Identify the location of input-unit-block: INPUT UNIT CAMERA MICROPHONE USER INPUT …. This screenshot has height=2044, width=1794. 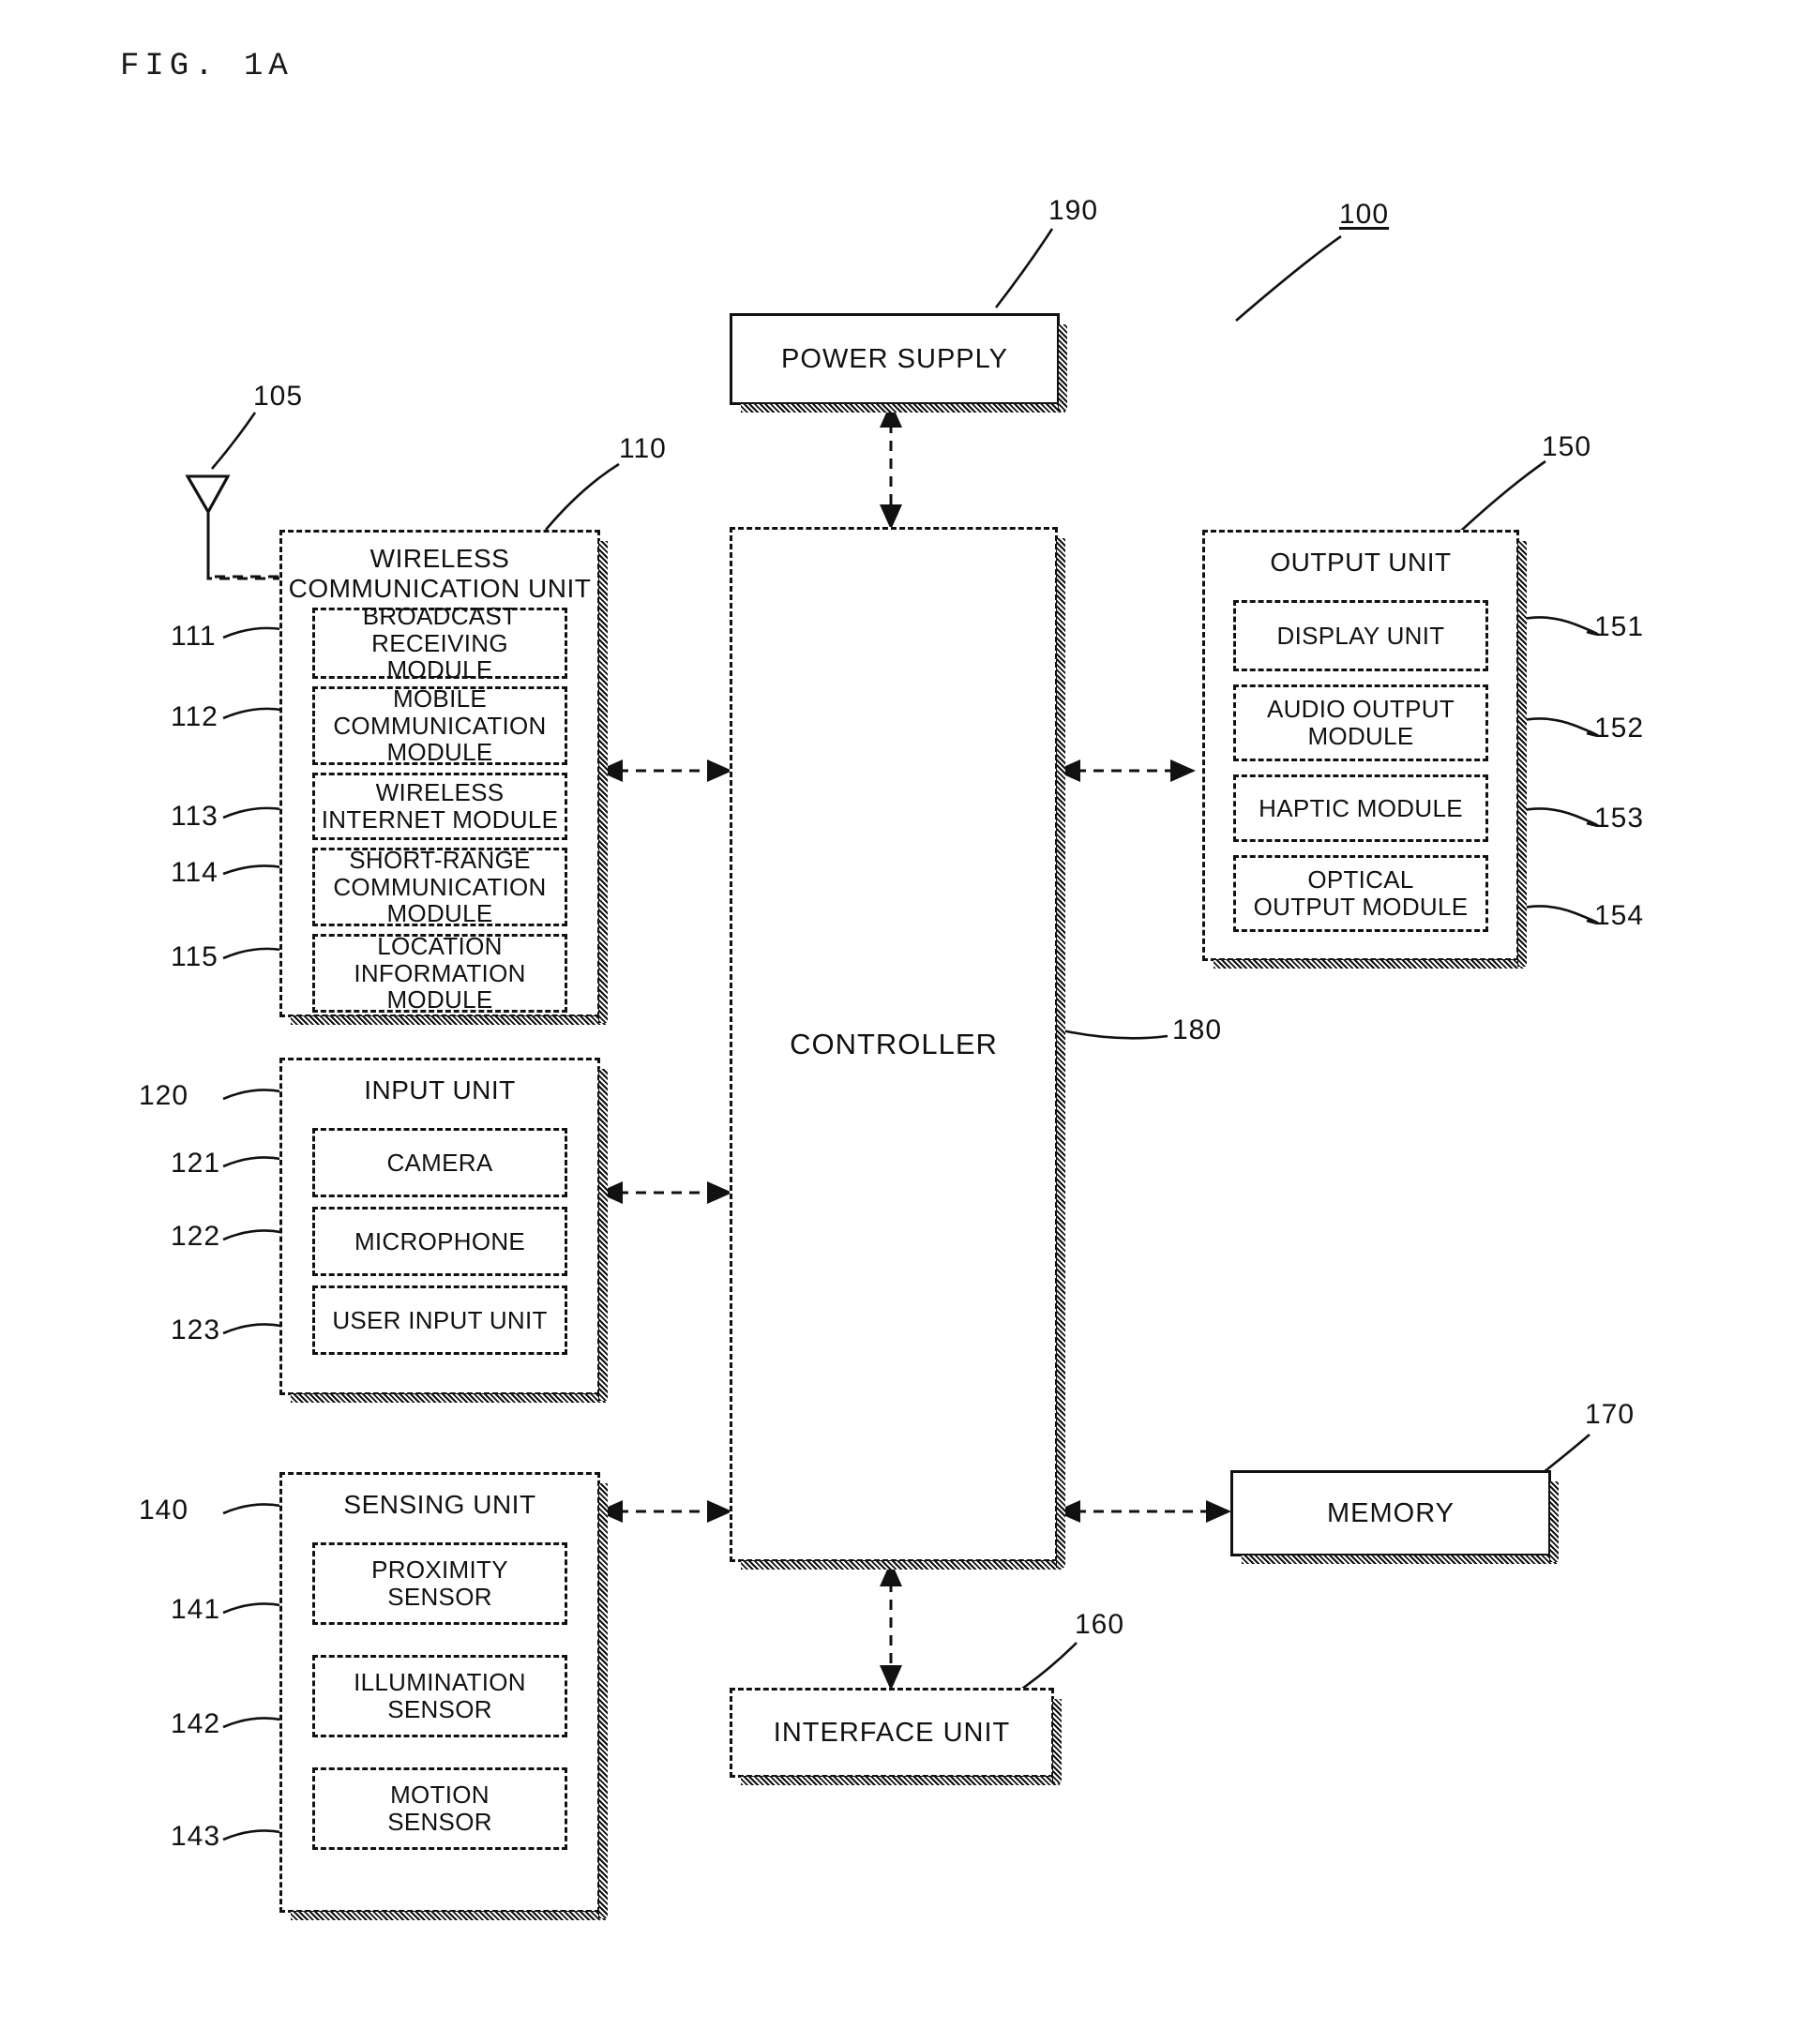
(443, 1230).